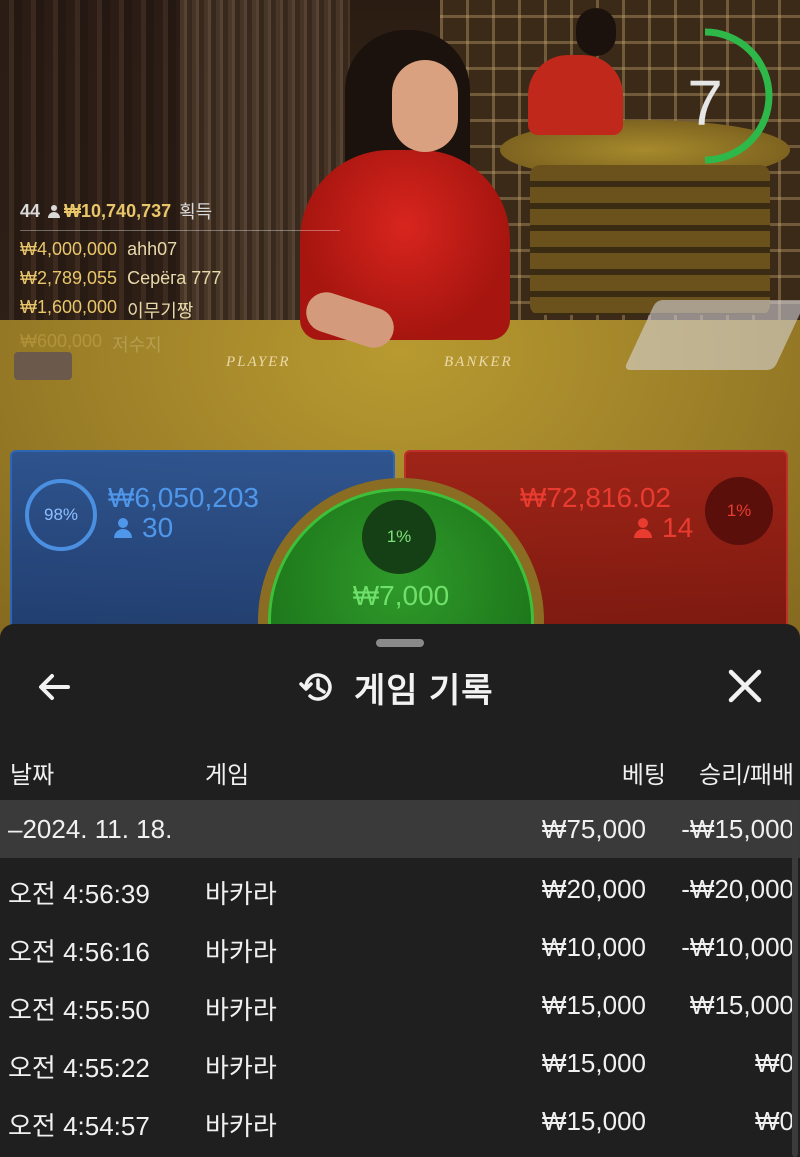 This screenshot has height=1157, width=800. What do you see at coordinates (160, 311) in the screenshot?
I see `winner-name: 이무기짱` at bounding box center [160, 311].